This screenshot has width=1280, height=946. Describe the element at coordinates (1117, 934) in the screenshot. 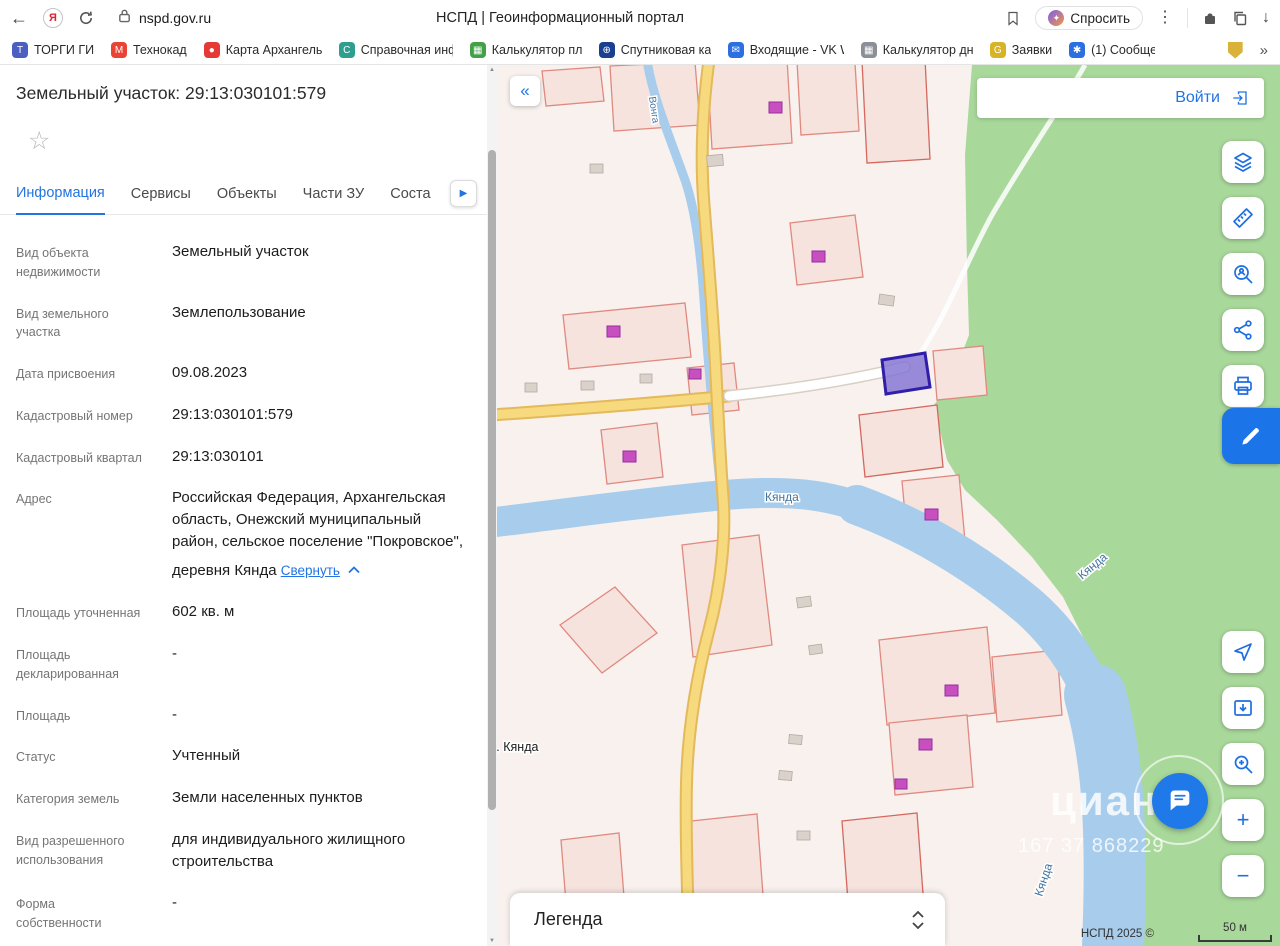

I see `map-attribution: НСПД 2025 ©` at that location.